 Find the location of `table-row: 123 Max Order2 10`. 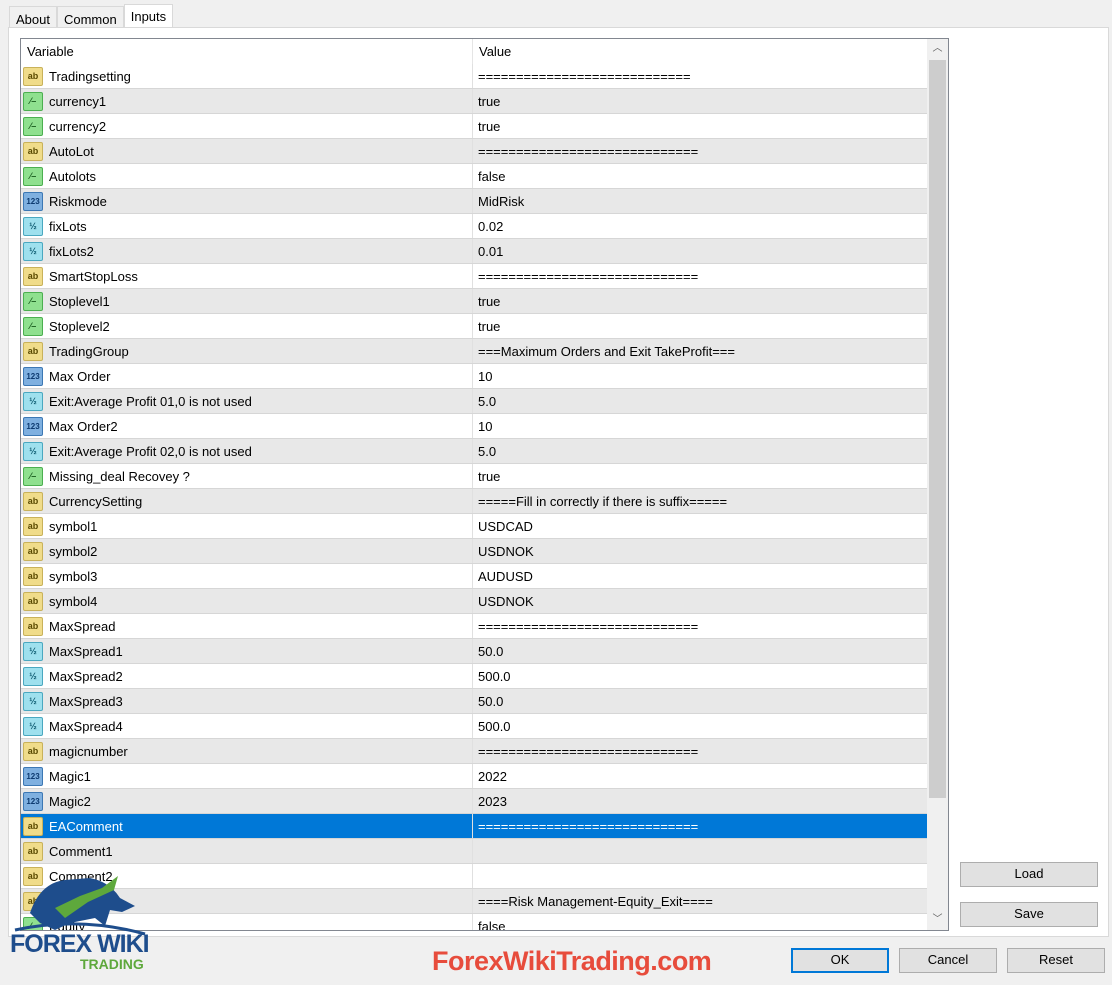

table-row: 123 Max Order2 10 is located at coordinates (474, 426).